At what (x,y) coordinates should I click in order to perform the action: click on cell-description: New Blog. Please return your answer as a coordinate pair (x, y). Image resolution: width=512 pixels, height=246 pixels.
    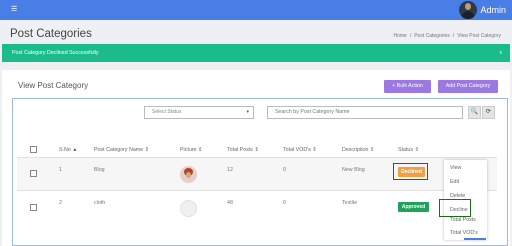
    Looking at the image, I should click on (353, 170).